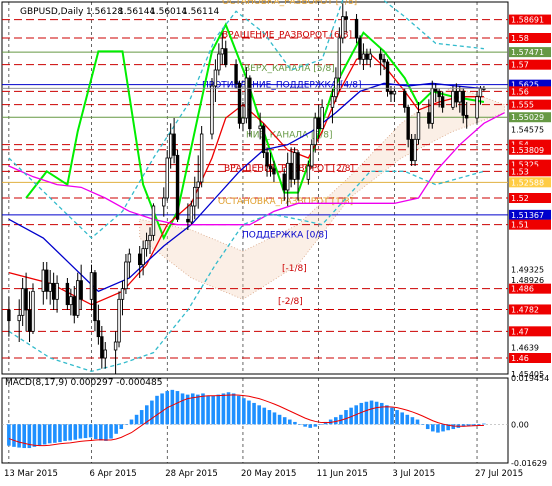  What do you see at coordinates (522, 105) in the screenshot?
I see `y-tick-label: 1.555` at bounding box center [522, 105].